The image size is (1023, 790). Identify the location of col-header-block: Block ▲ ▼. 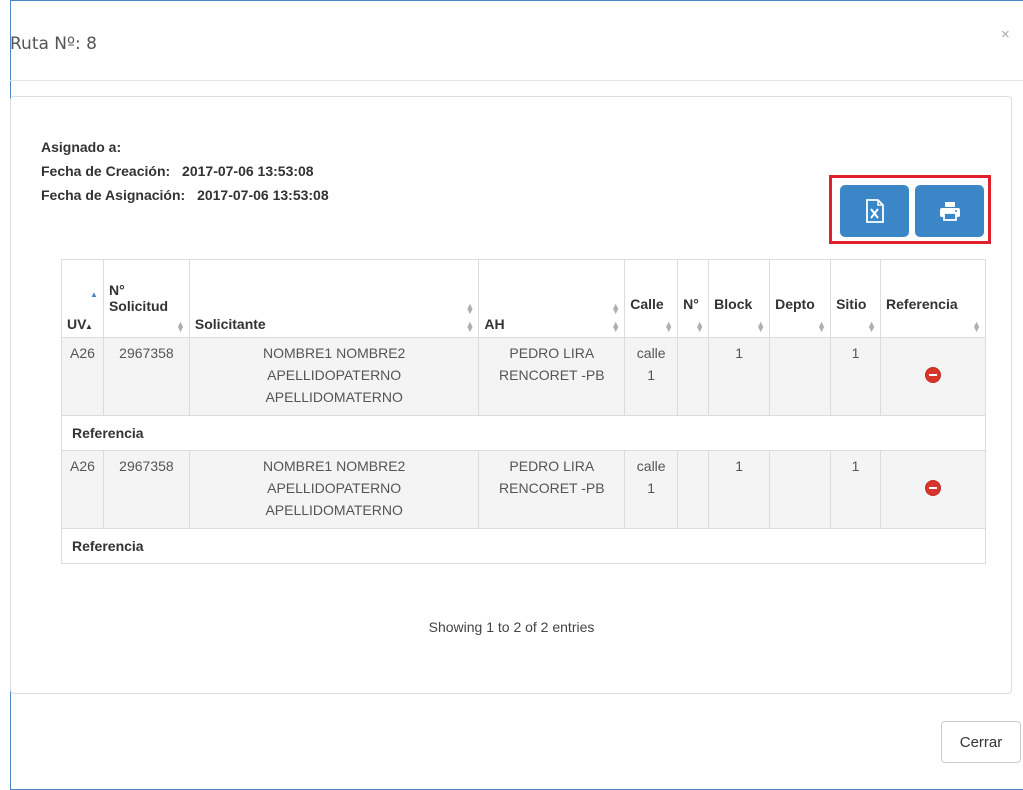
(739, 298).